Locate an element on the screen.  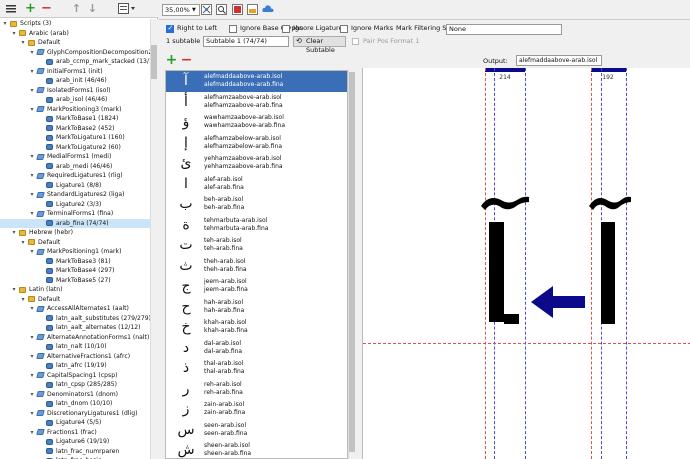
tree-item: MarkToBase1 (1824) is located at coordinates (75, 119).